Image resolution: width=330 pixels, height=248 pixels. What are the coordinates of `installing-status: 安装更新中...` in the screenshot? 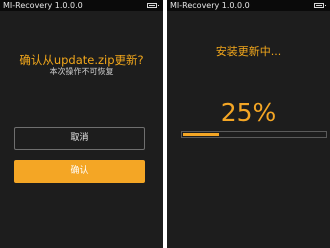 It's located at (248, 51).